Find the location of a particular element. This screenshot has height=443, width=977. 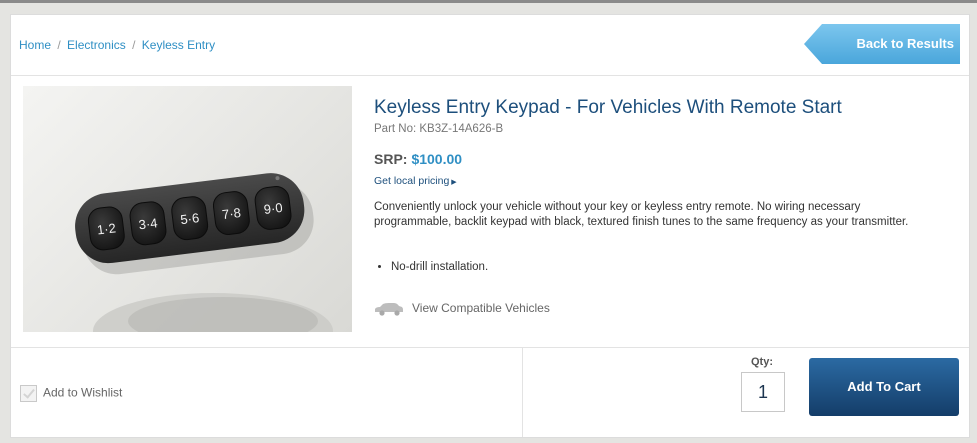

back-to-results-button: Back to Results is located at coordinates (882, 44).